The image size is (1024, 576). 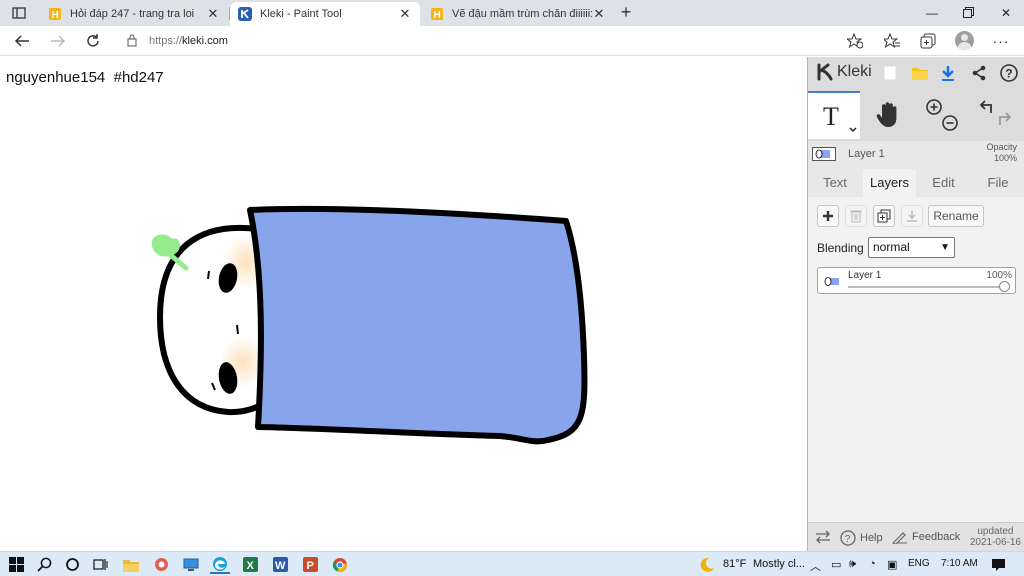 I want to click on help-circle-icon: ?, so click(x=1009, y=73).